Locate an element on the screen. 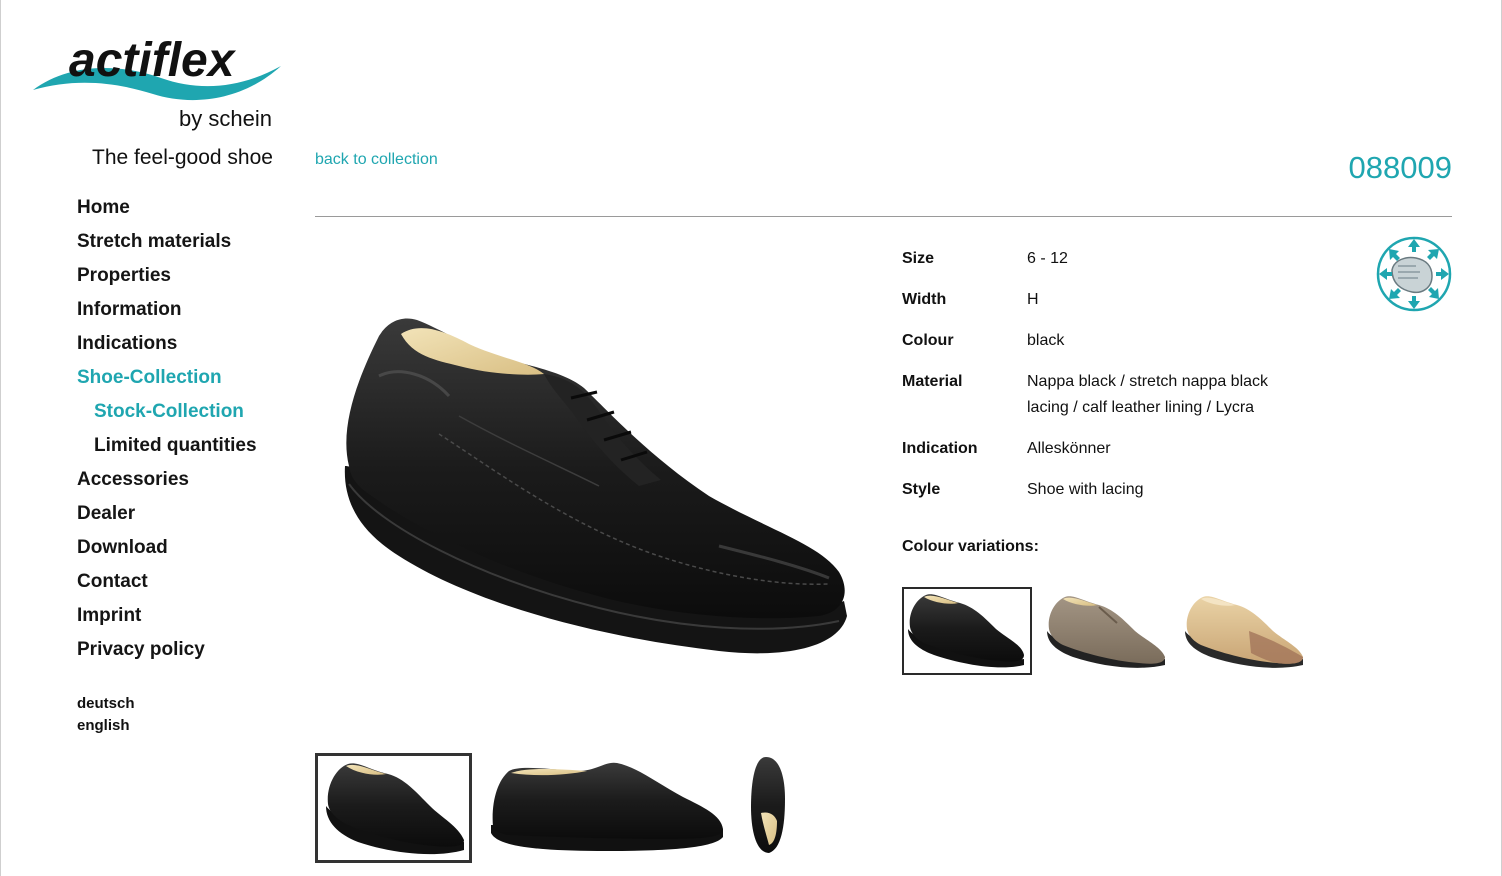 The image size is (1502, 876). colour-variation-taupe is located at coordinates (1107, 631).